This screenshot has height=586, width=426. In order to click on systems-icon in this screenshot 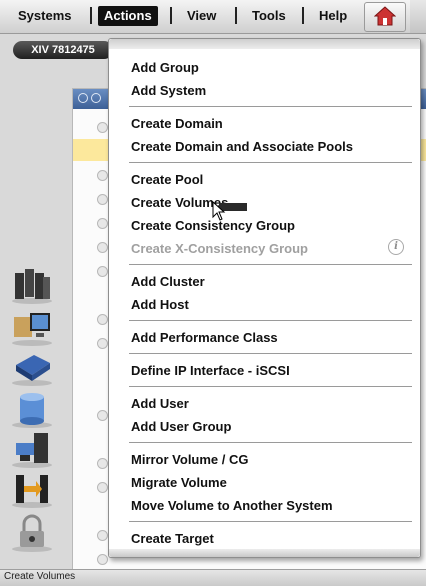, I will do `click(32, 285)`.